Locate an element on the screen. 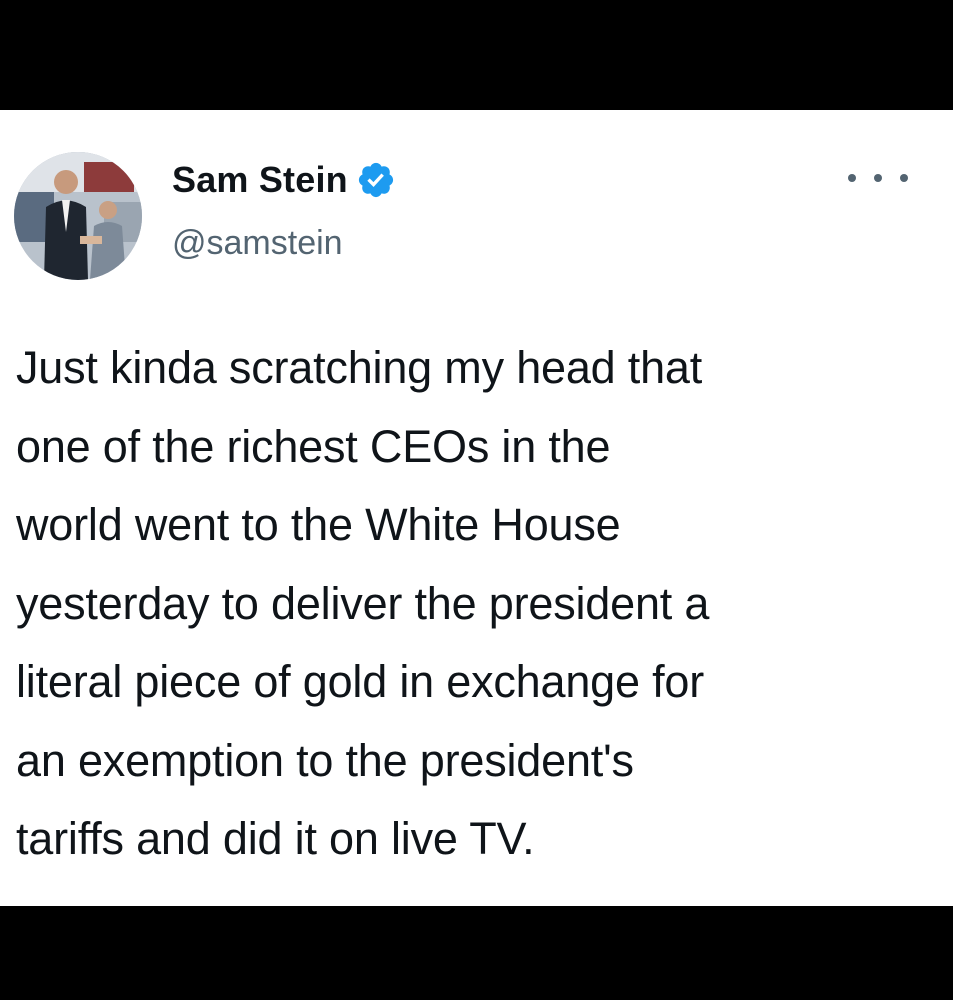 This screenshot has width=953, height=1000. top-letterbox is located at coordinates (476, 55).